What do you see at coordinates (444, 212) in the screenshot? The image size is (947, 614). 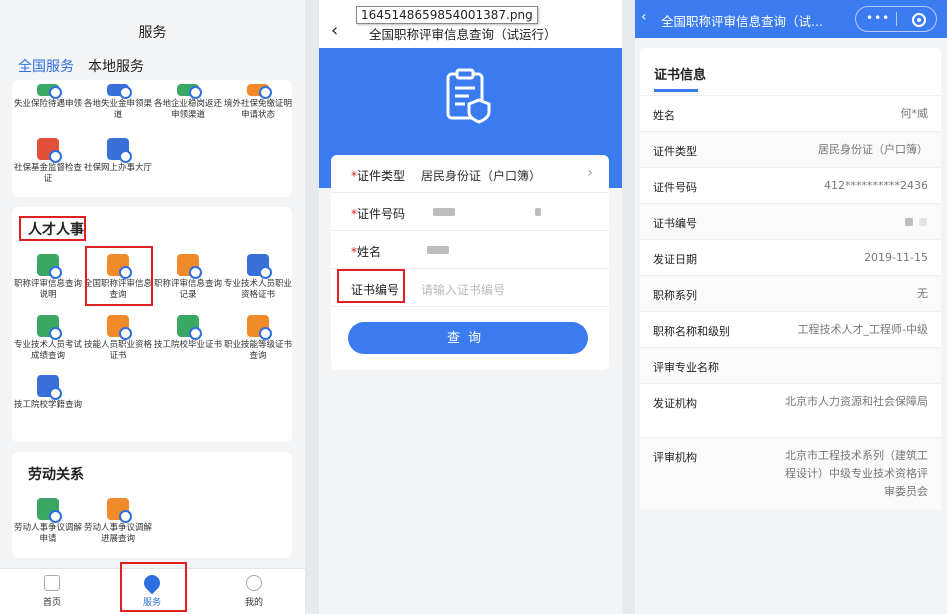 I see `redacted-id-number` at bounding box center [444, 212].